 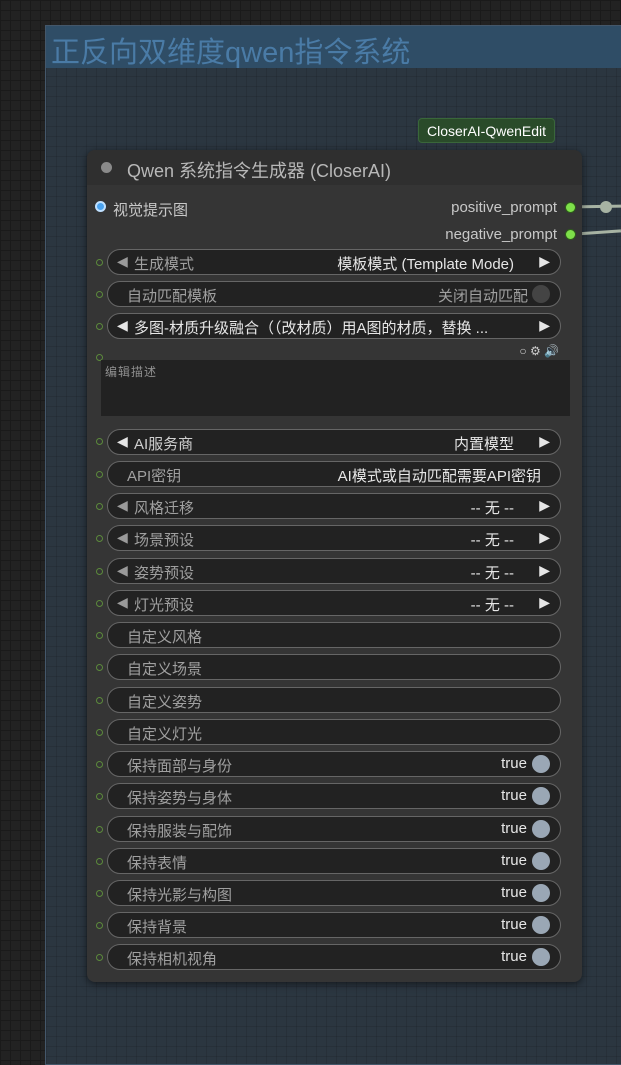 I want to click on scene-value: -- 无 --, so click(x=492, y=540).